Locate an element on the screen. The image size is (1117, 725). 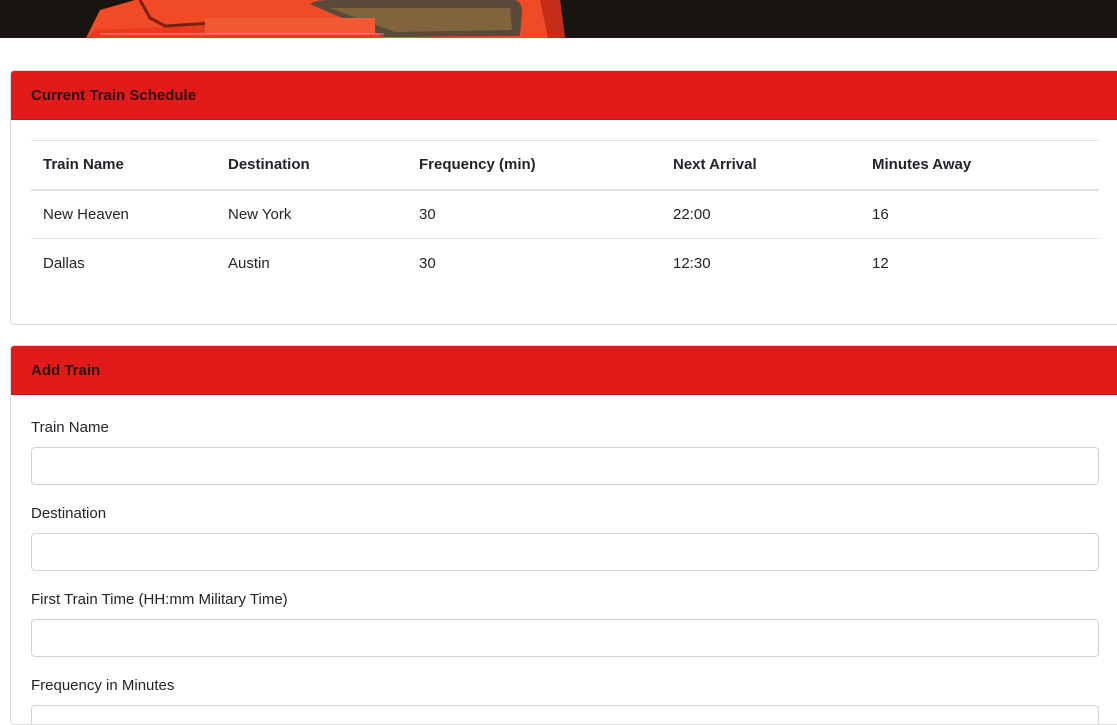
first-train-time-label: First Train Time (HH:mm Military Time) is located at coordinates (159, 599).